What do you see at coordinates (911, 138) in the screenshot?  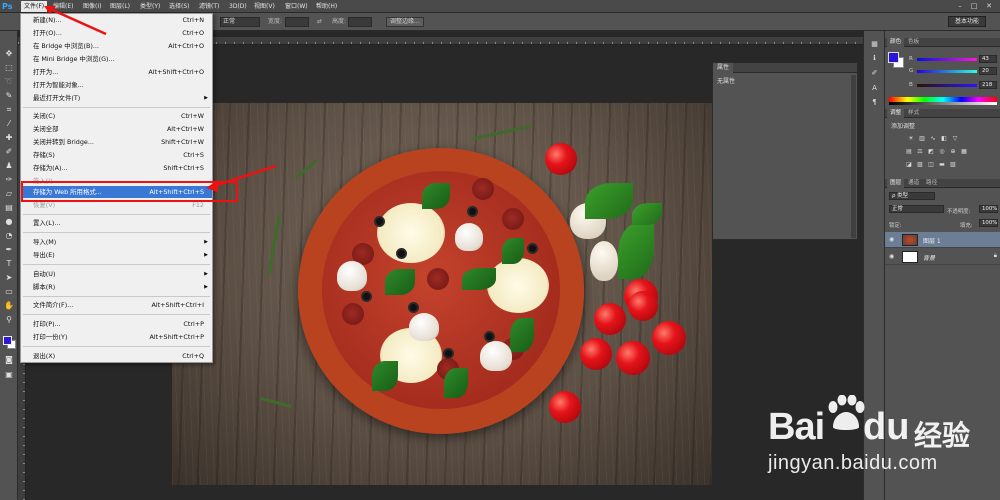 I see `brightness-adjust-icon: ☀` at bounding box center [911, 138].